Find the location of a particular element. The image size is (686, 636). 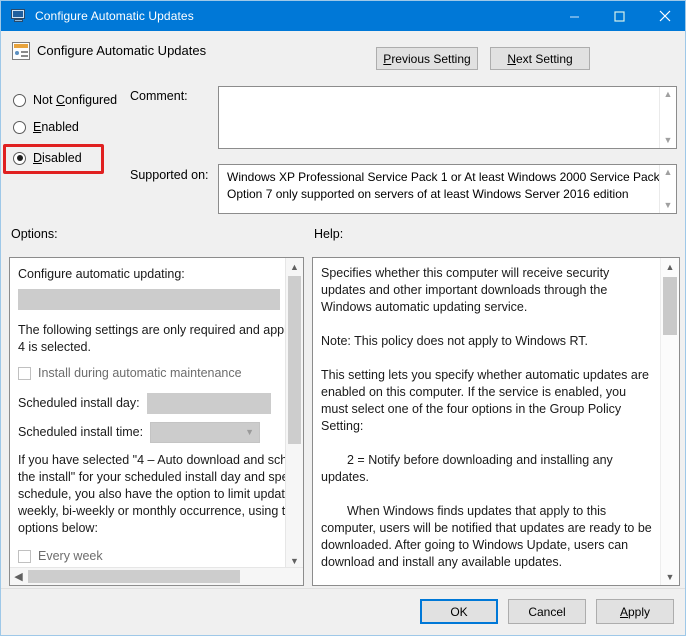

configure-updating-select is located at coordinates (149, 299).